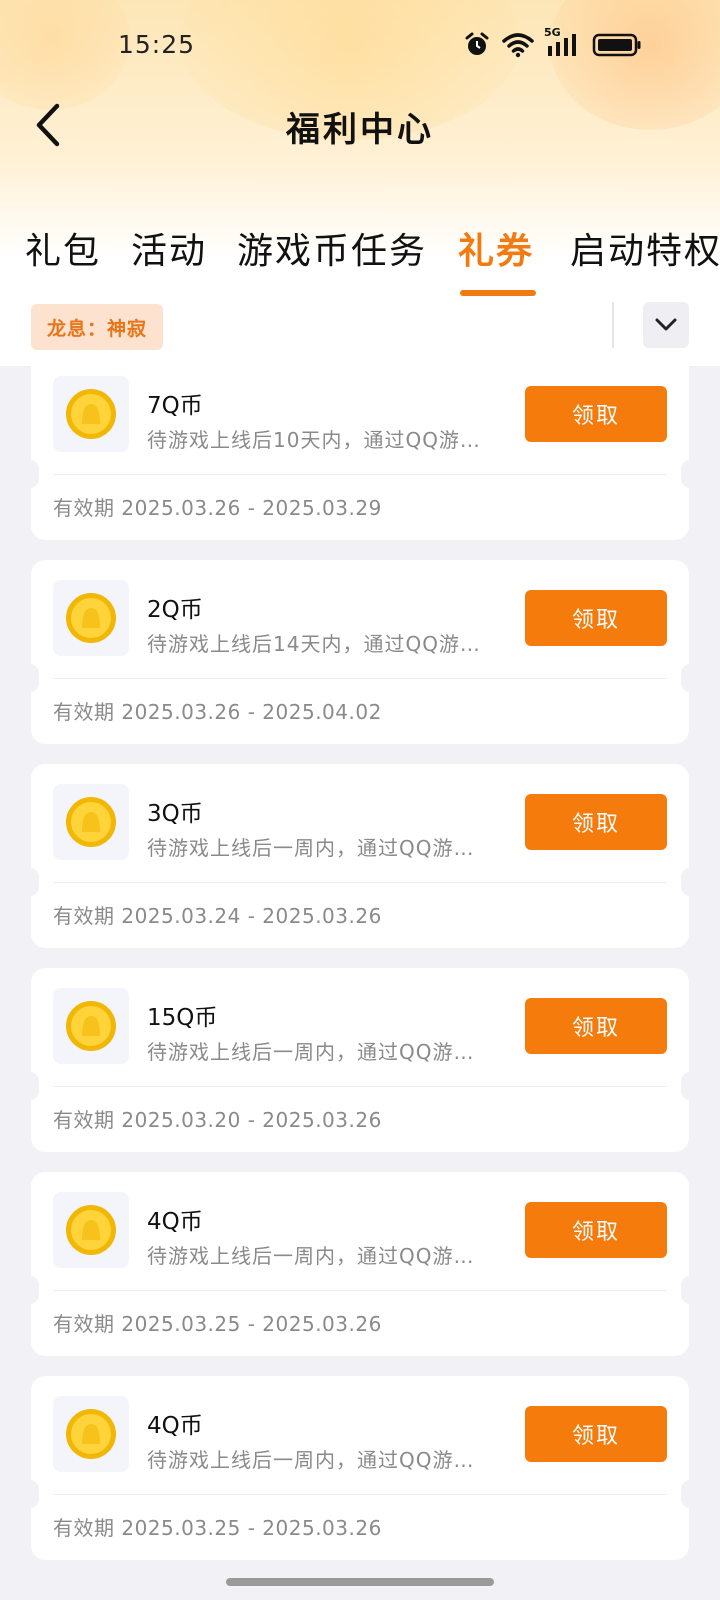 The height and width of the screenshot is (1600, 720). I want to click on tab-gift-pack: 礼包, so click(63, 248).